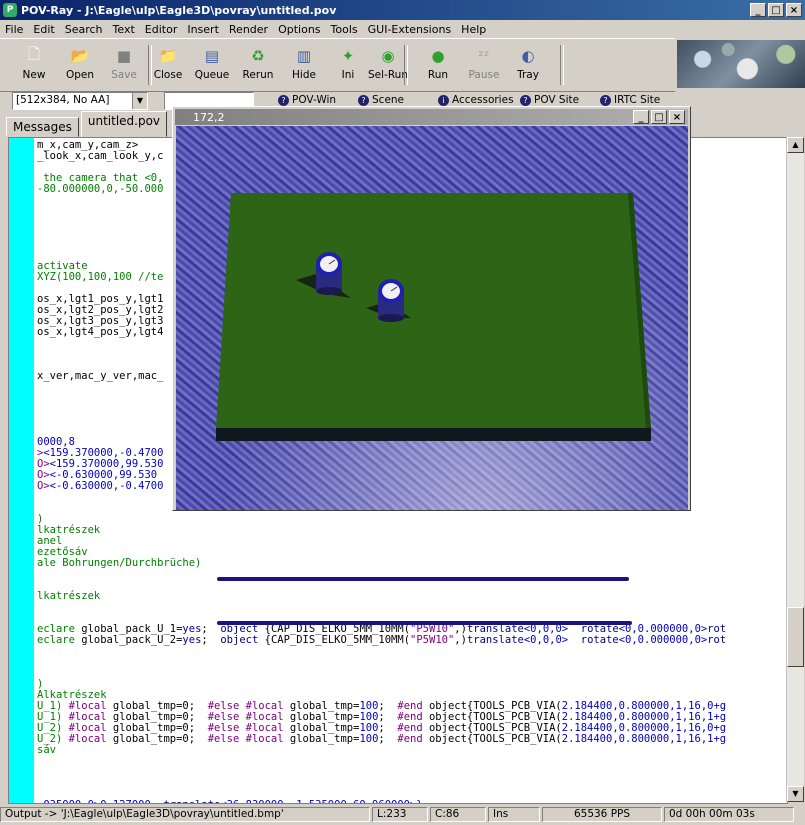 The width and height of the screenshot is (805, 825). I want to click on close-button: ×, so click(794, 10).